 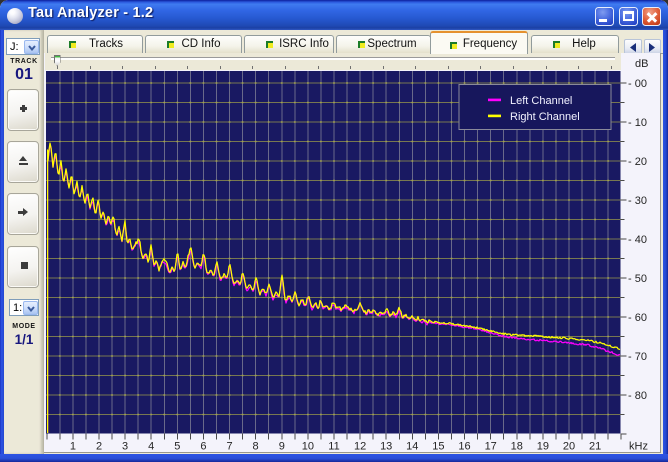 I want to click on svg-text: 4, so click(x=151, y=447).